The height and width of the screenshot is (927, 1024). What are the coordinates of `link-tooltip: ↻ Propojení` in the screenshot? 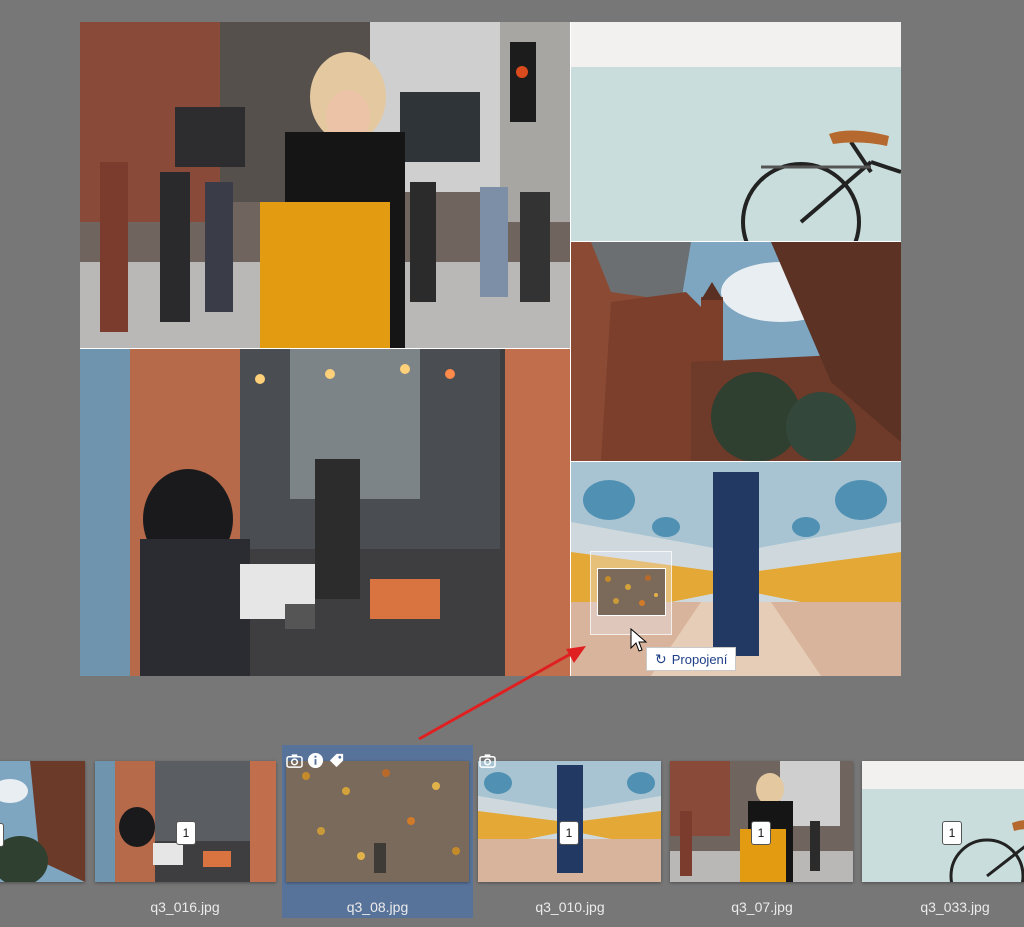 It's located at (691, 659).